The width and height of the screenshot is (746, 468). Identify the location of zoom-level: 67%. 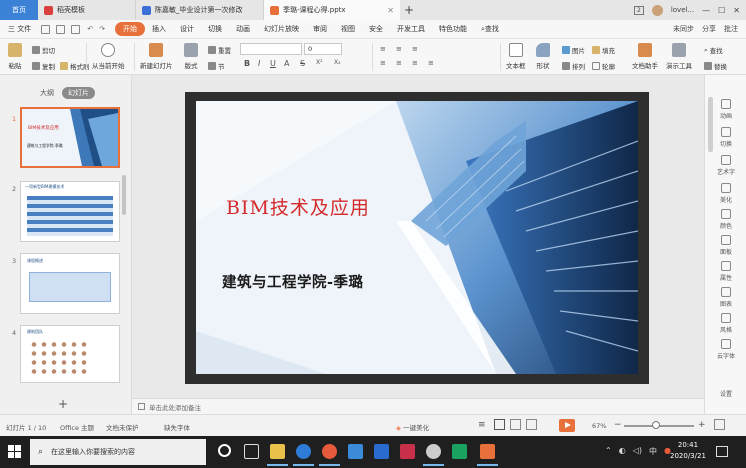
(599, 426).